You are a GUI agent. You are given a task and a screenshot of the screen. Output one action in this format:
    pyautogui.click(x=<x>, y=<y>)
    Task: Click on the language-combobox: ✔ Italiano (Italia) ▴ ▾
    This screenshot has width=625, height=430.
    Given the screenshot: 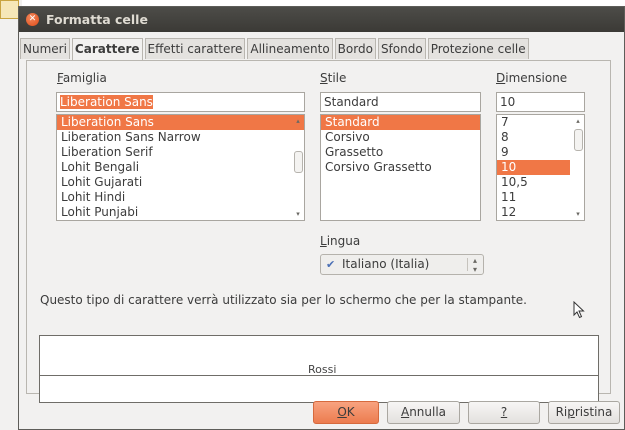 What is the action you would take?
    pyautogui.click(x=402, y=264)
    